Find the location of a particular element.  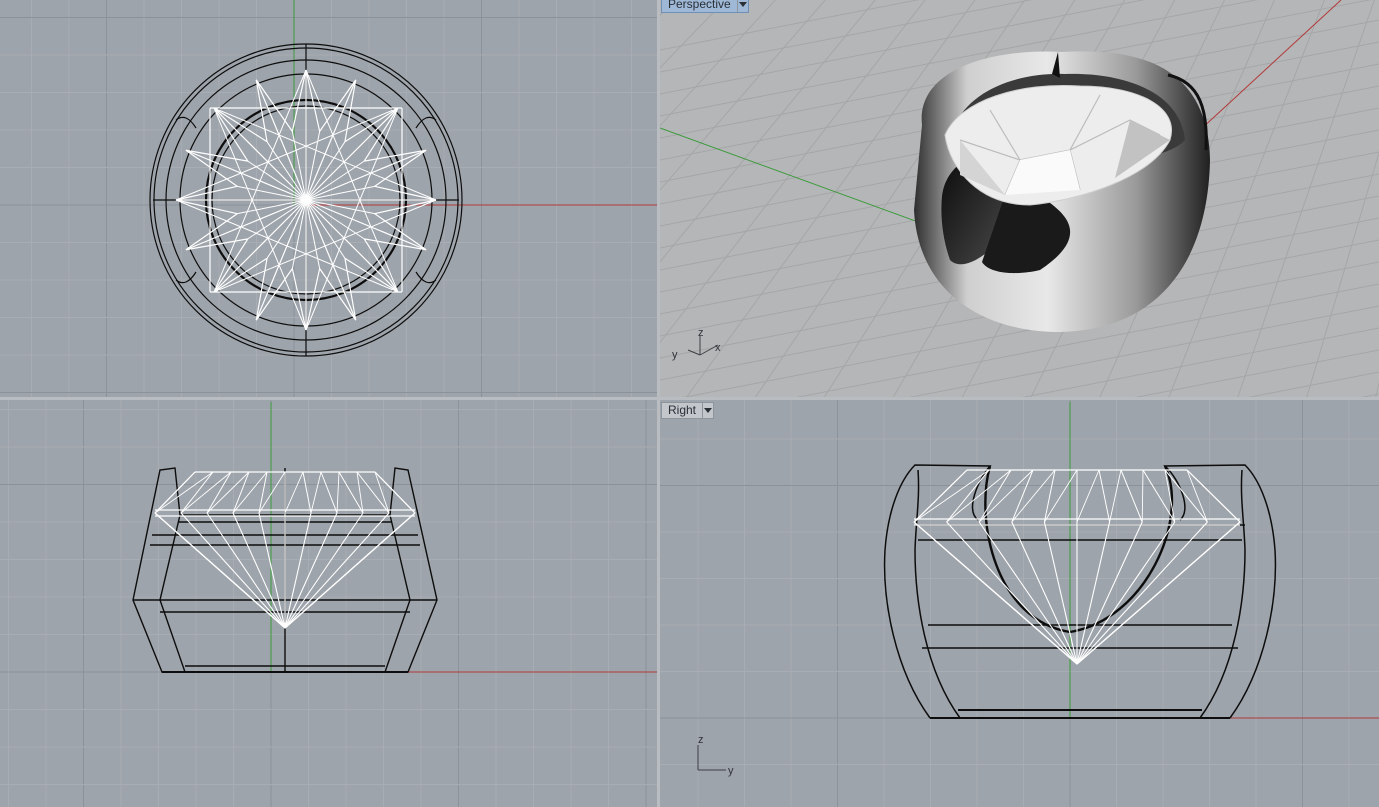

viewport-tab-right: Right is located at coordinates (688, 410).